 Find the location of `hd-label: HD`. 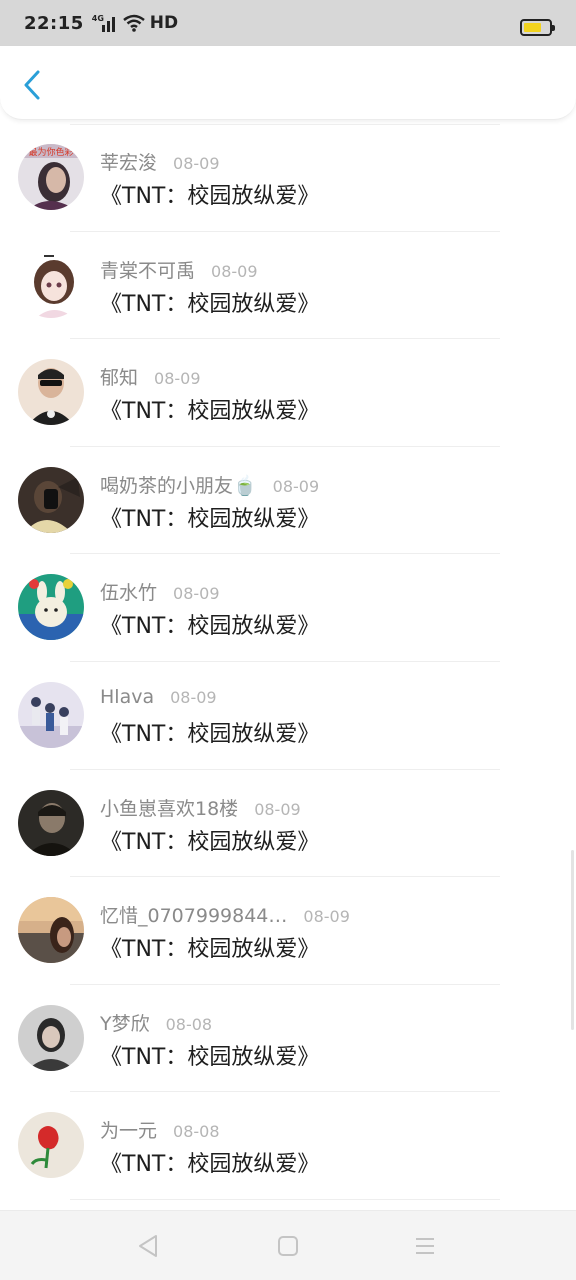

hd-label: HD is located at coordinates (164, 23).